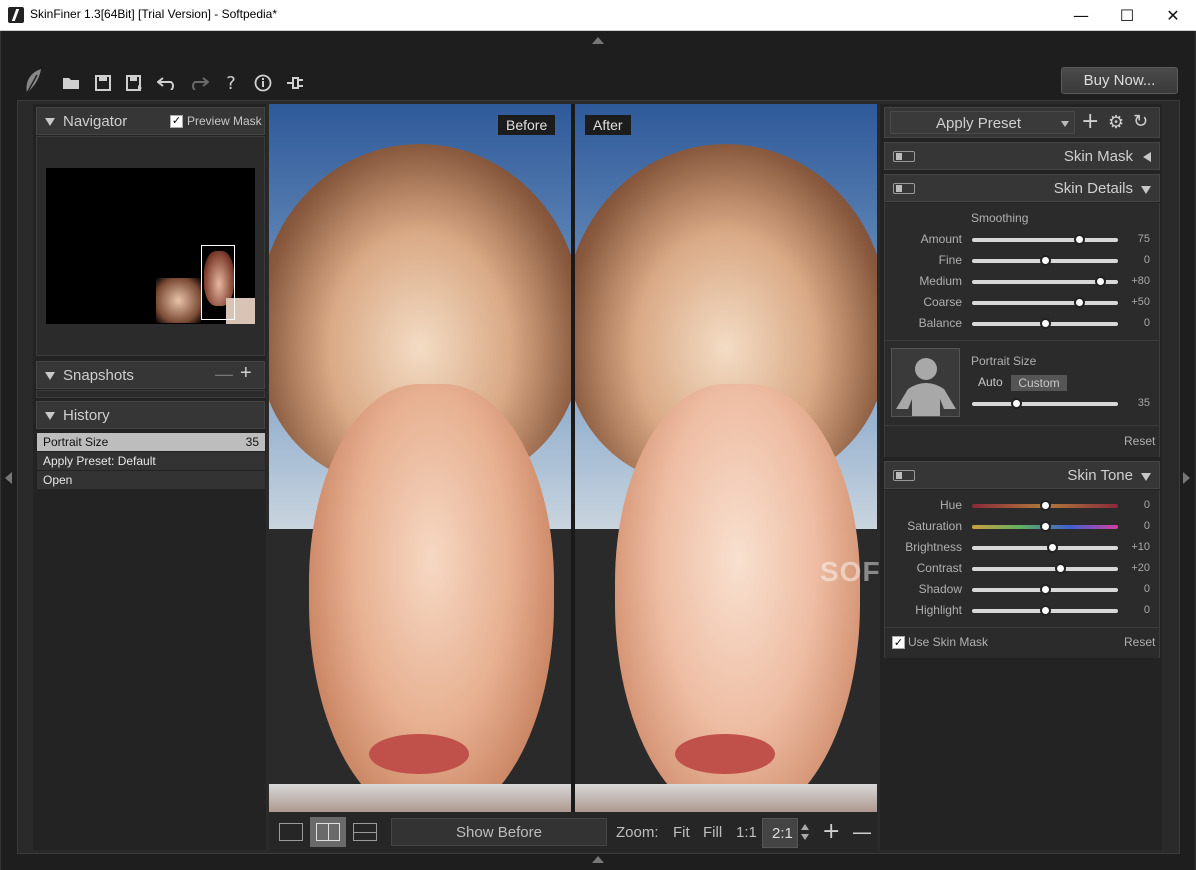 The width and height of the screenshot is (1196, 870). Describe the element at coordinates (598, 40) in the screenshot. I see `collapse-top-icon` at that location.